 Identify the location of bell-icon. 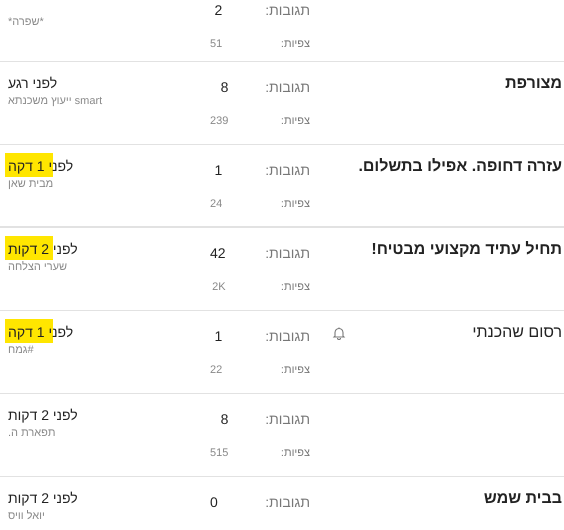
(339, 333).